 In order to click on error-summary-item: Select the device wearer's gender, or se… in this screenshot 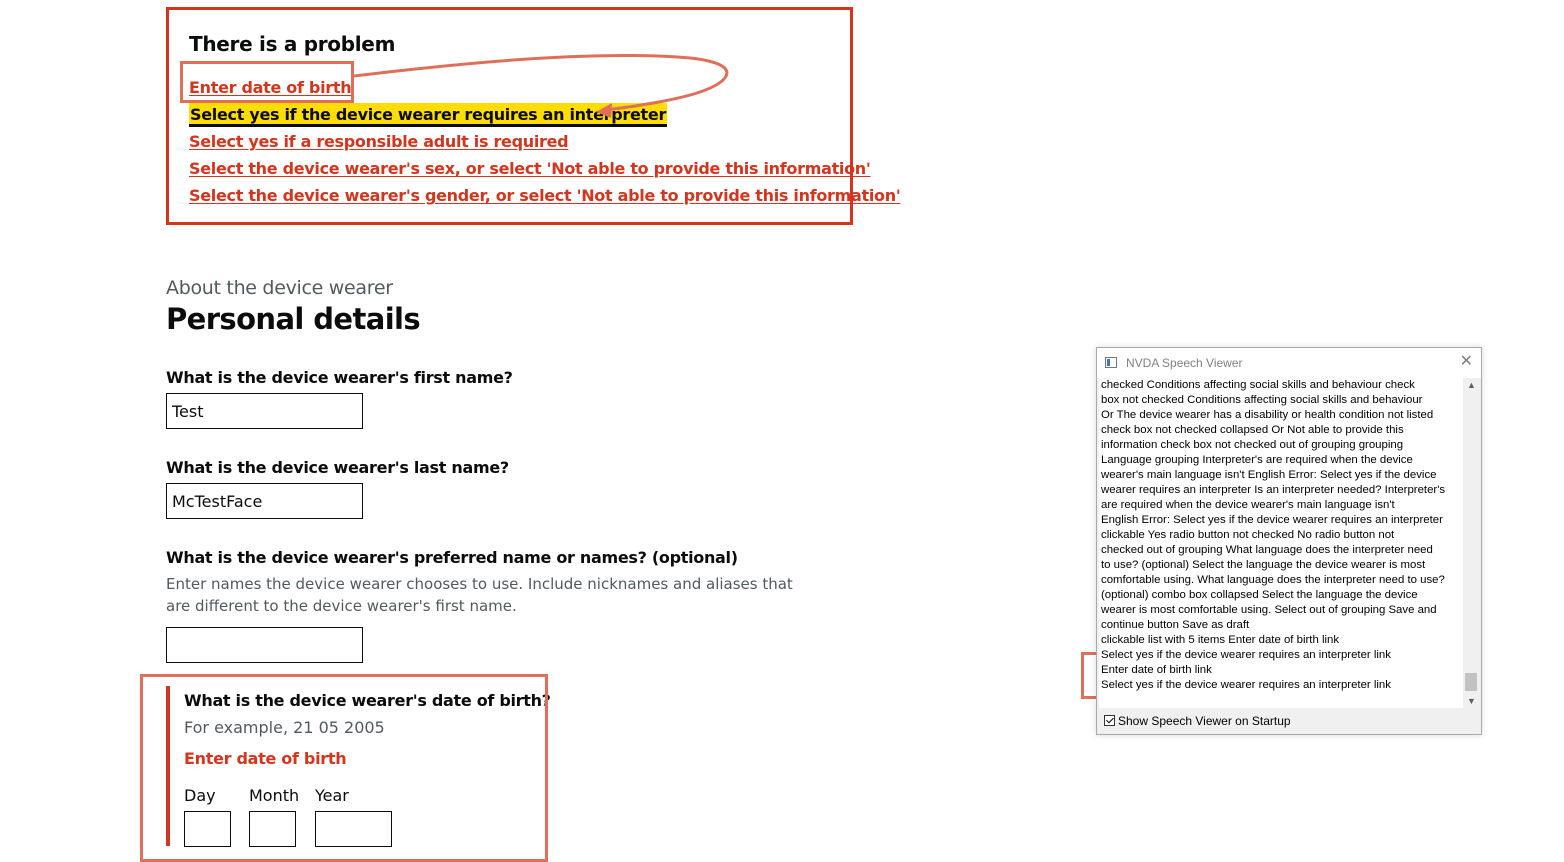, I will do `click(545, 197)`.